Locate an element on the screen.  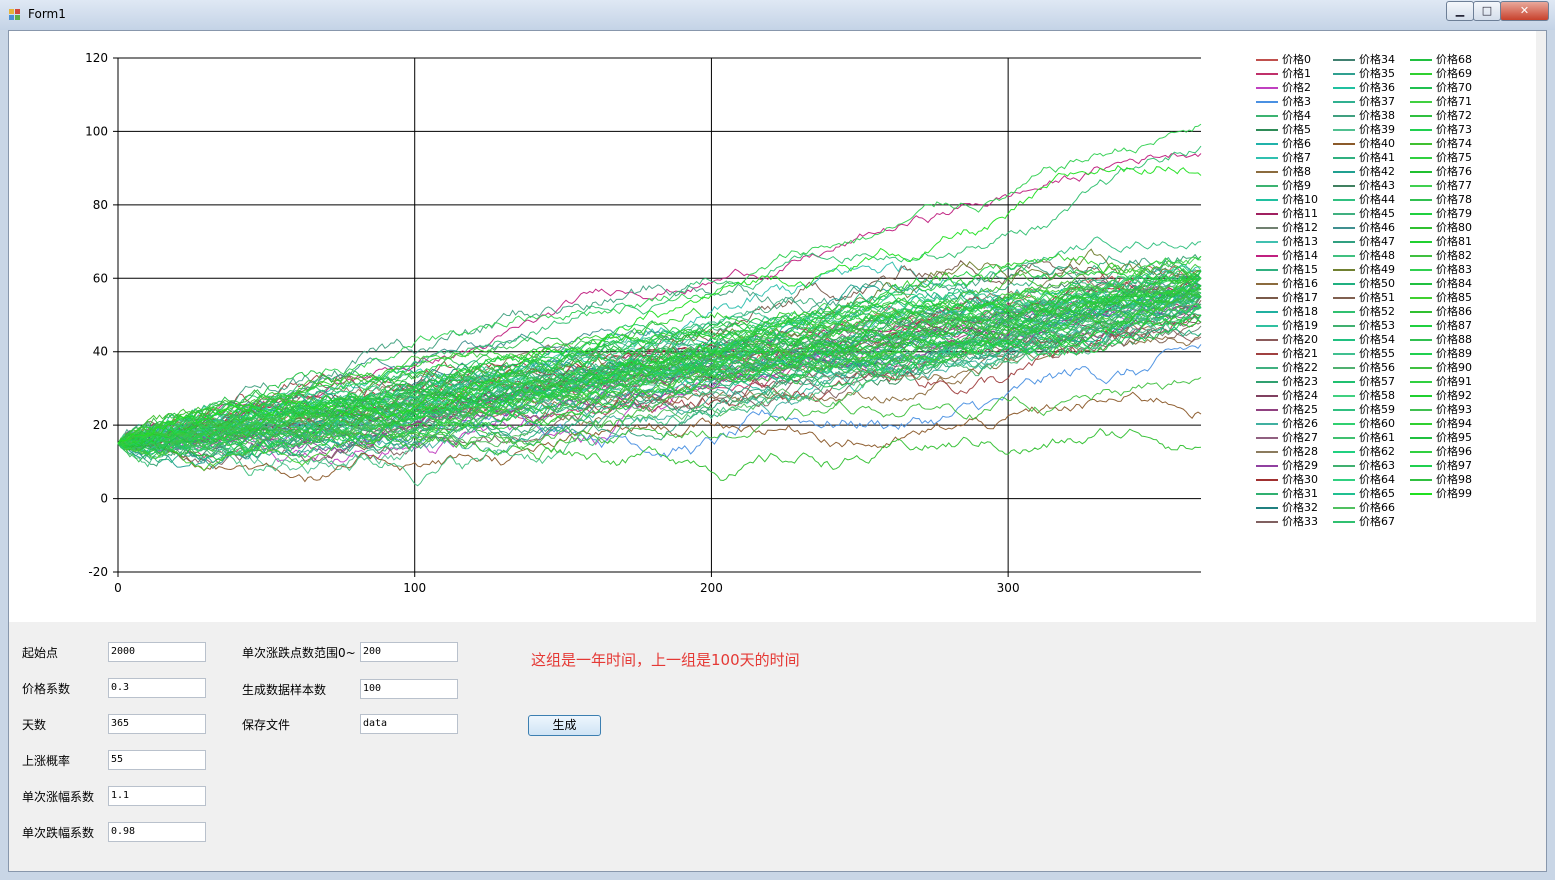
minimize-button: ▁ is located at coordinates (1460, 11).